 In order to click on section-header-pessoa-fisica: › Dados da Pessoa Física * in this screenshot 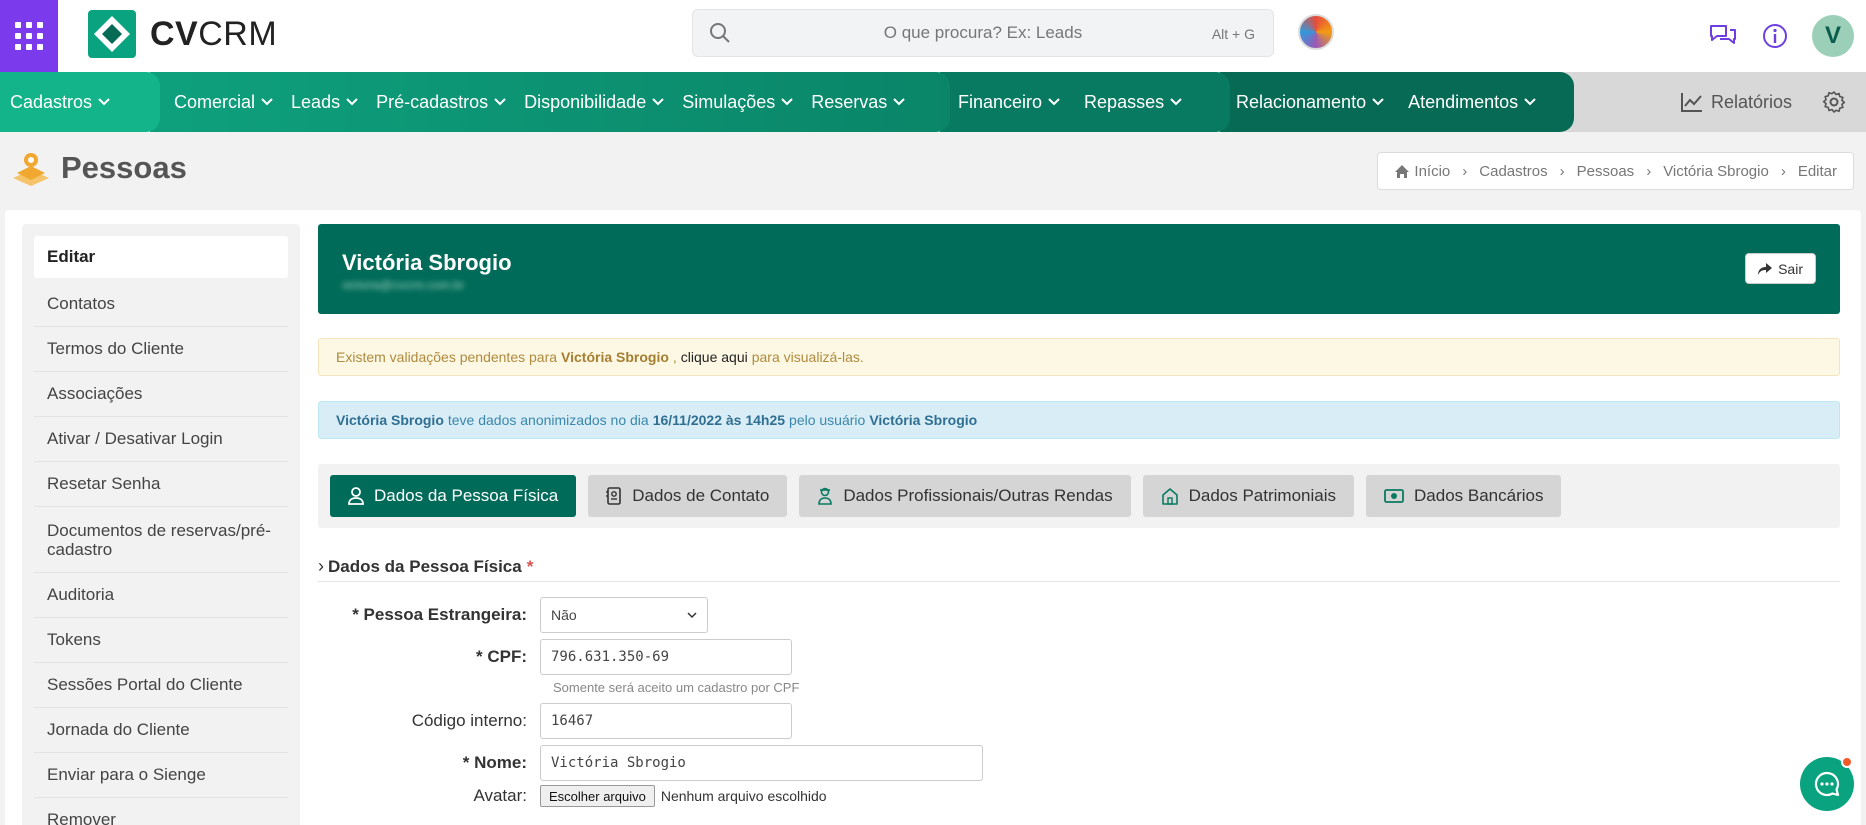, I will do `click(1079, 567)`.